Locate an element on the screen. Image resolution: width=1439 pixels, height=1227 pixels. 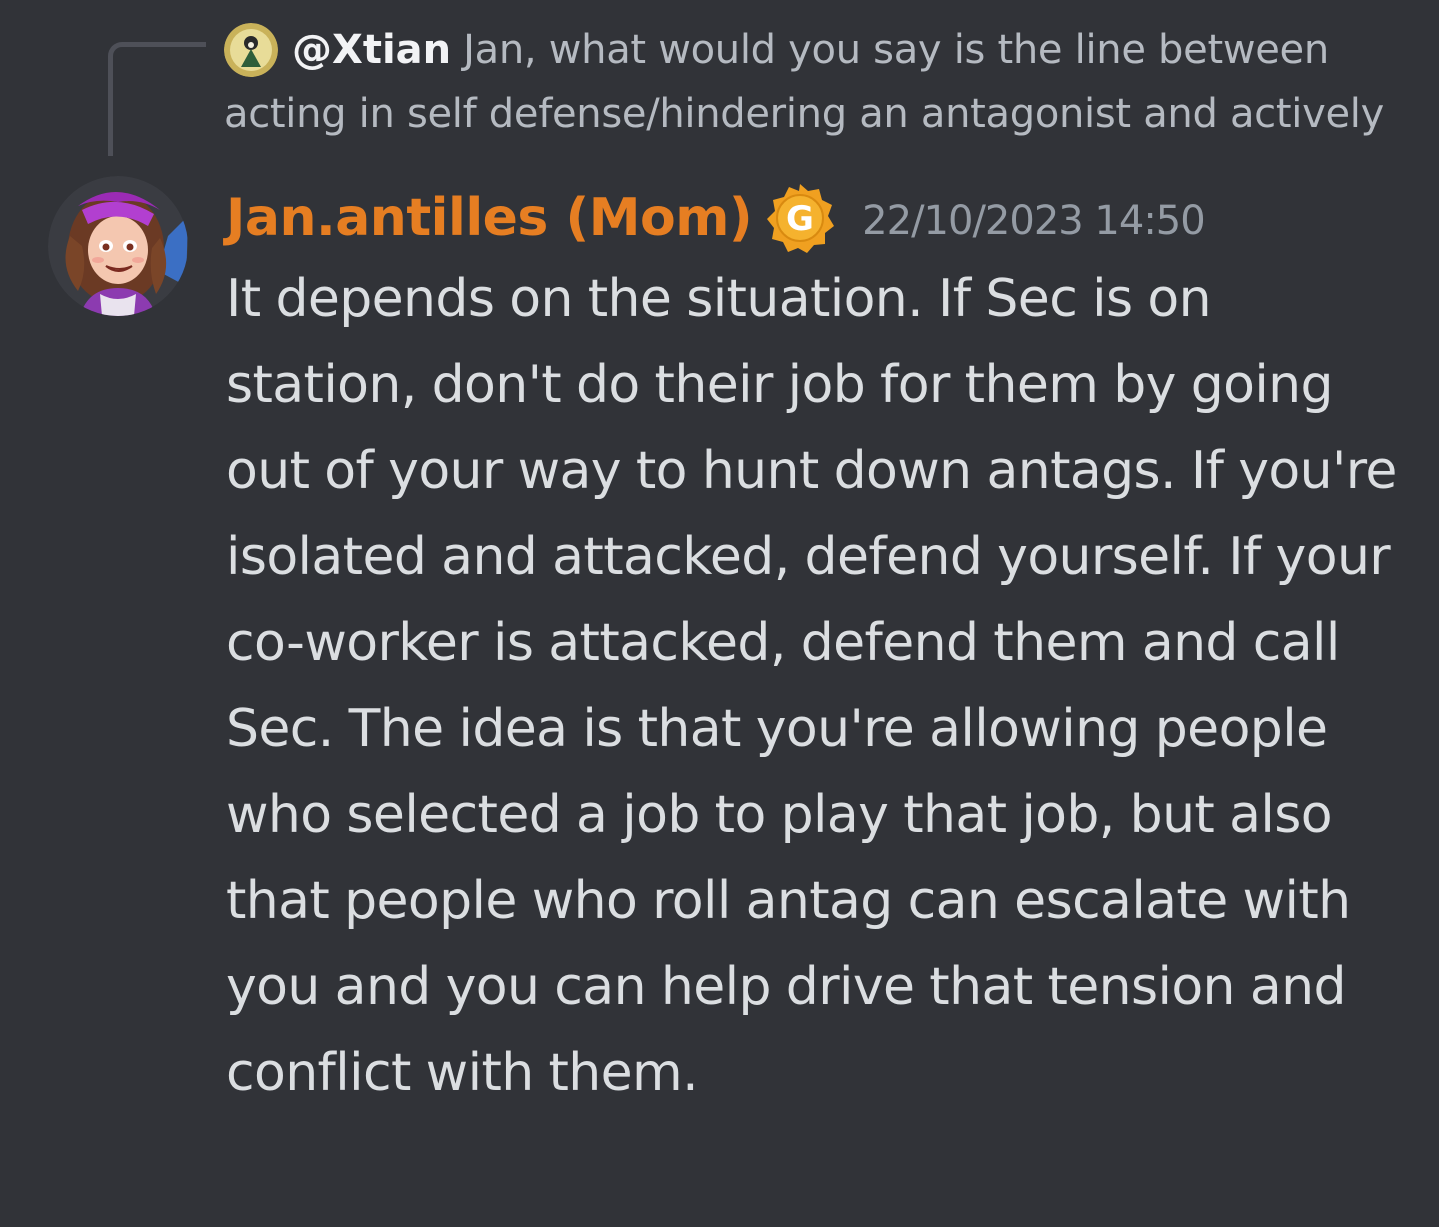
author-name: Jan.antilles (Mom) is located at coordinates (489, 218).